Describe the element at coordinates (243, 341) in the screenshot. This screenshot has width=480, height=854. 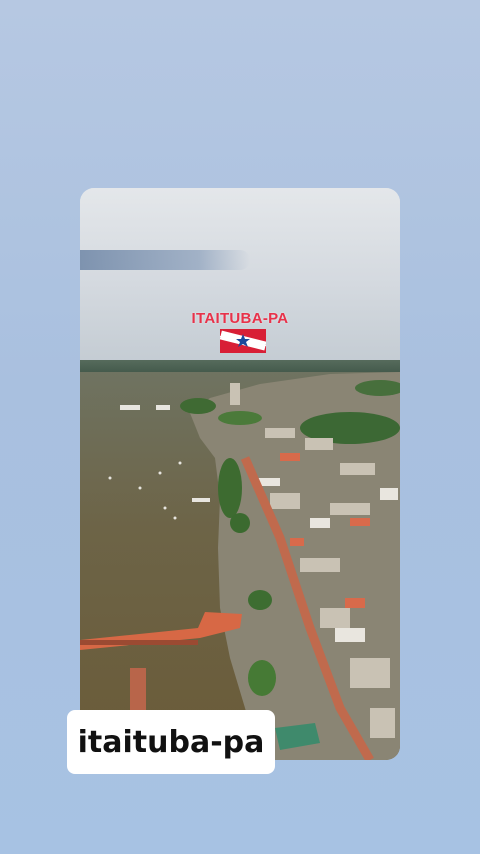
I see `para-state-flag-icon` at that location.